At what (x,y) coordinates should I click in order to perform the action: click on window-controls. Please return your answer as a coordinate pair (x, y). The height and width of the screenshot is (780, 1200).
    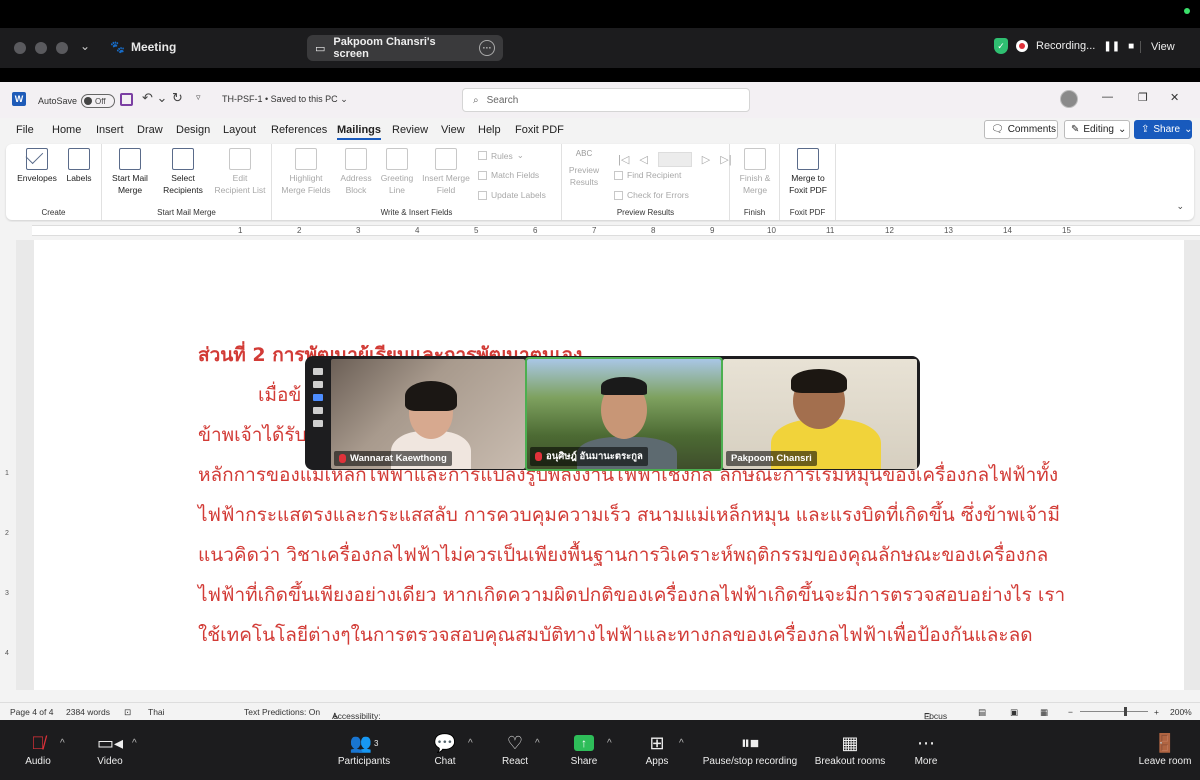
    Looking at the image, I should click on (41, 48).